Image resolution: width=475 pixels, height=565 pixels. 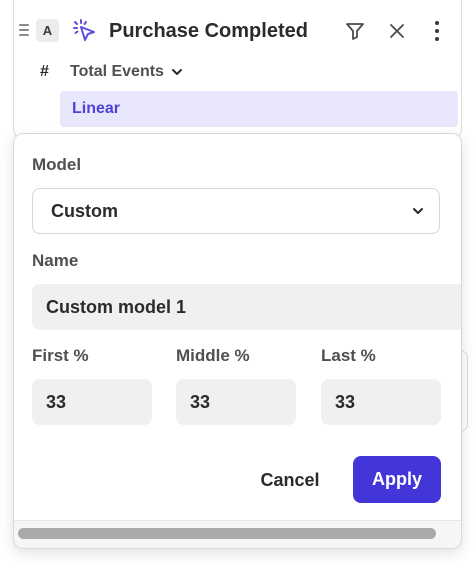 I want to click on first-percent-label: First %, so click(x=60, y=355).